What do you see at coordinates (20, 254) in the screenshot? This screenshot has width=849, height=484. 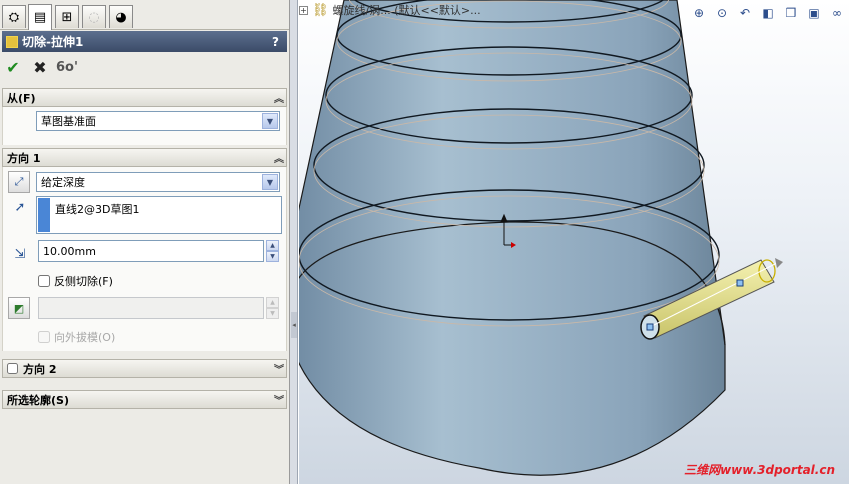 I see `depth-dimension-icon: ⇲` at bounding box center [20, 254].